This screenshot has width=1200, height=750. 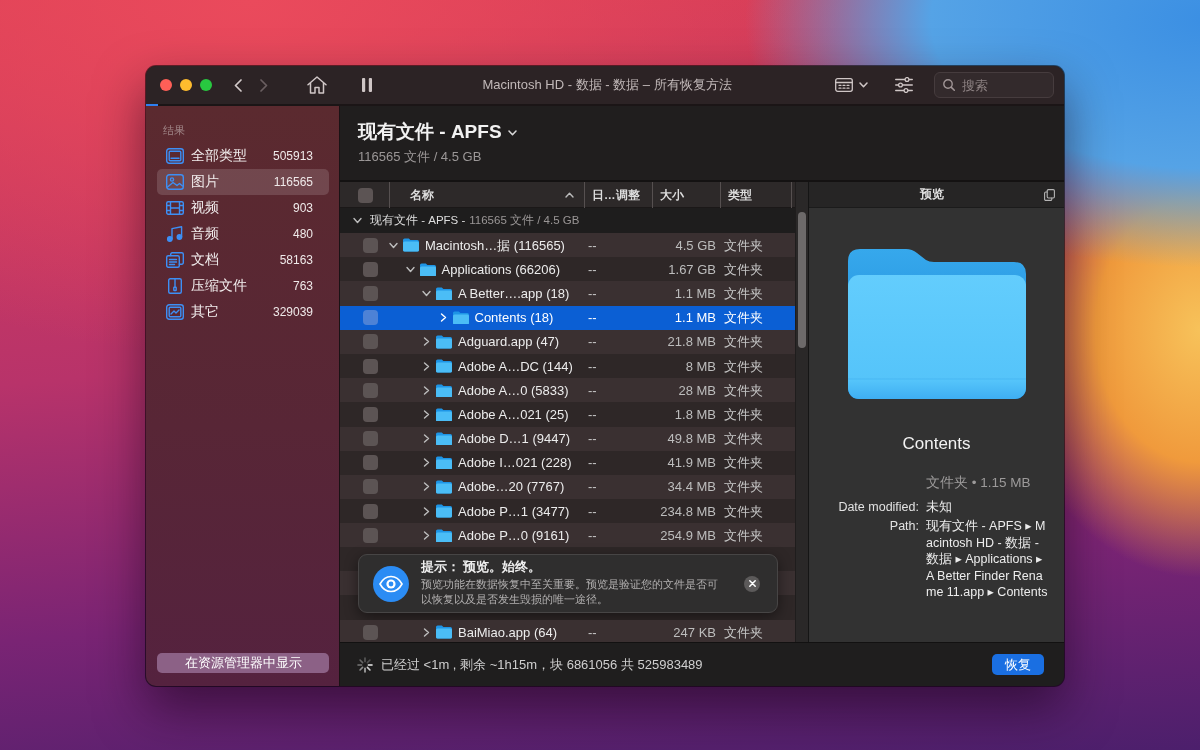 What do you see at coordinates (1049, 194) in the screenshot?
I see `copy-icon` at bounding box center [1049, 194].